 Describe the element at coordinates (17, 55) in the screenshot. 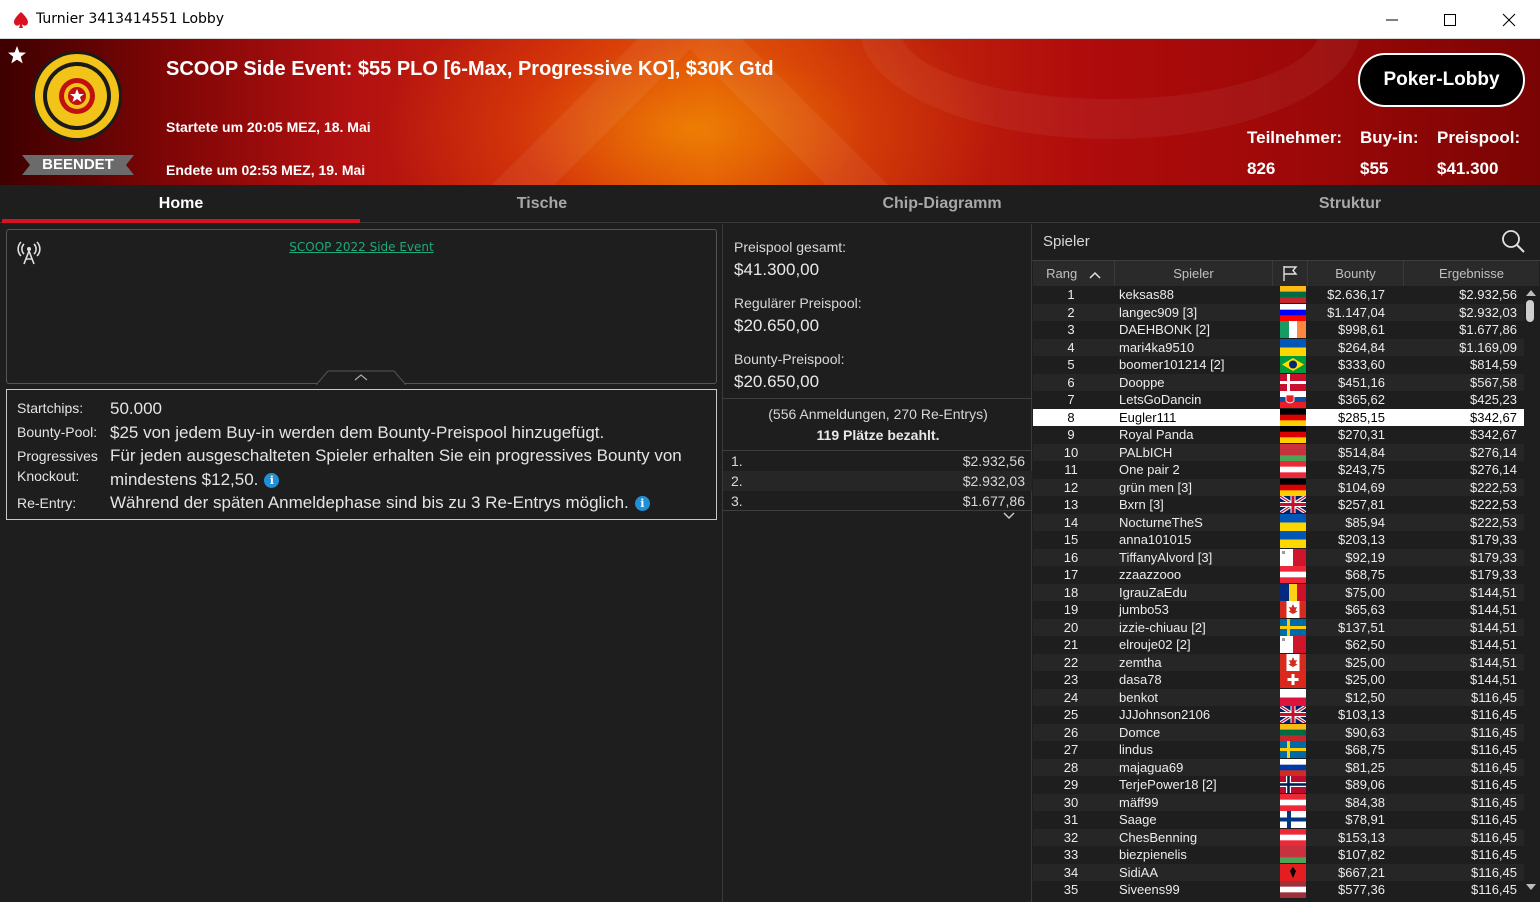

I see `favorite-star-icon` at that location.